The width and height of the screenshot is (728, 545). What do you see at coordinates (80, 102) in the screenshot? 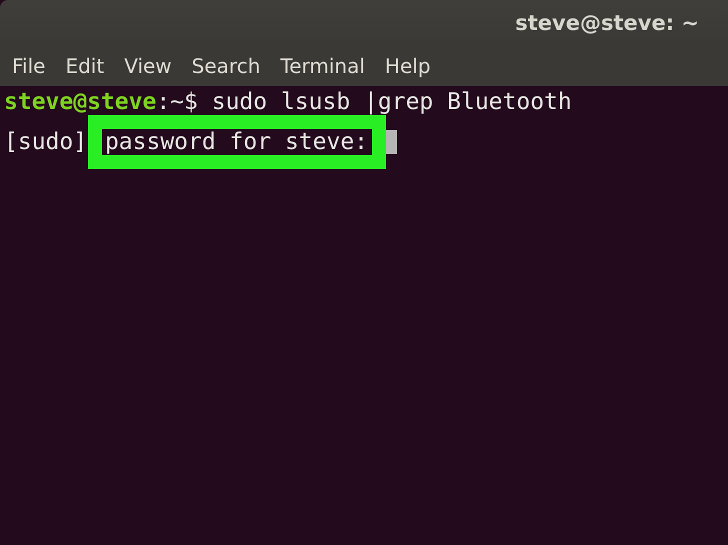
I see `prompt-user-host: steve@steve` at bounding box center [80, 102].